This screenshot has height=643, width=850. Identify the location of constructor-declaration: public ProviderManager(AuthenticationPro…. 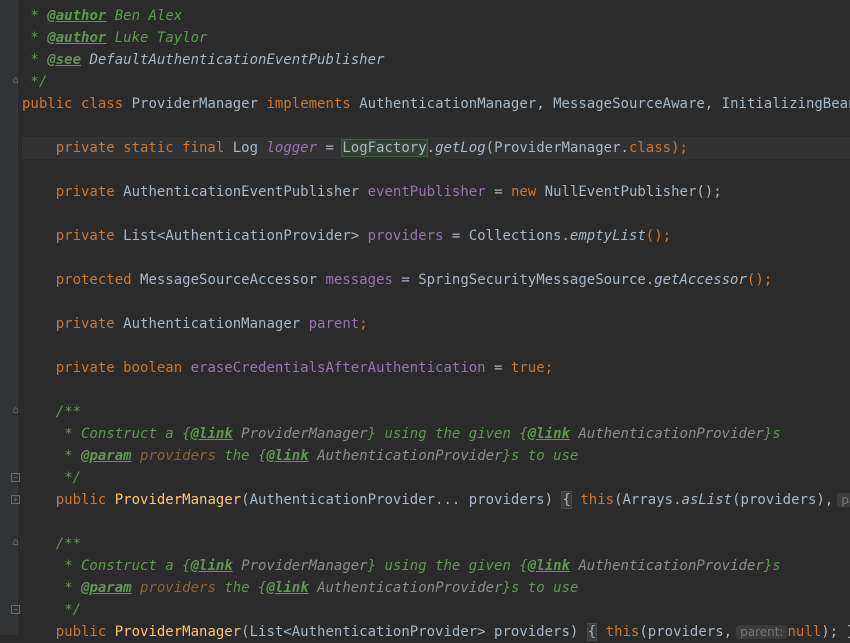
(436, 500).